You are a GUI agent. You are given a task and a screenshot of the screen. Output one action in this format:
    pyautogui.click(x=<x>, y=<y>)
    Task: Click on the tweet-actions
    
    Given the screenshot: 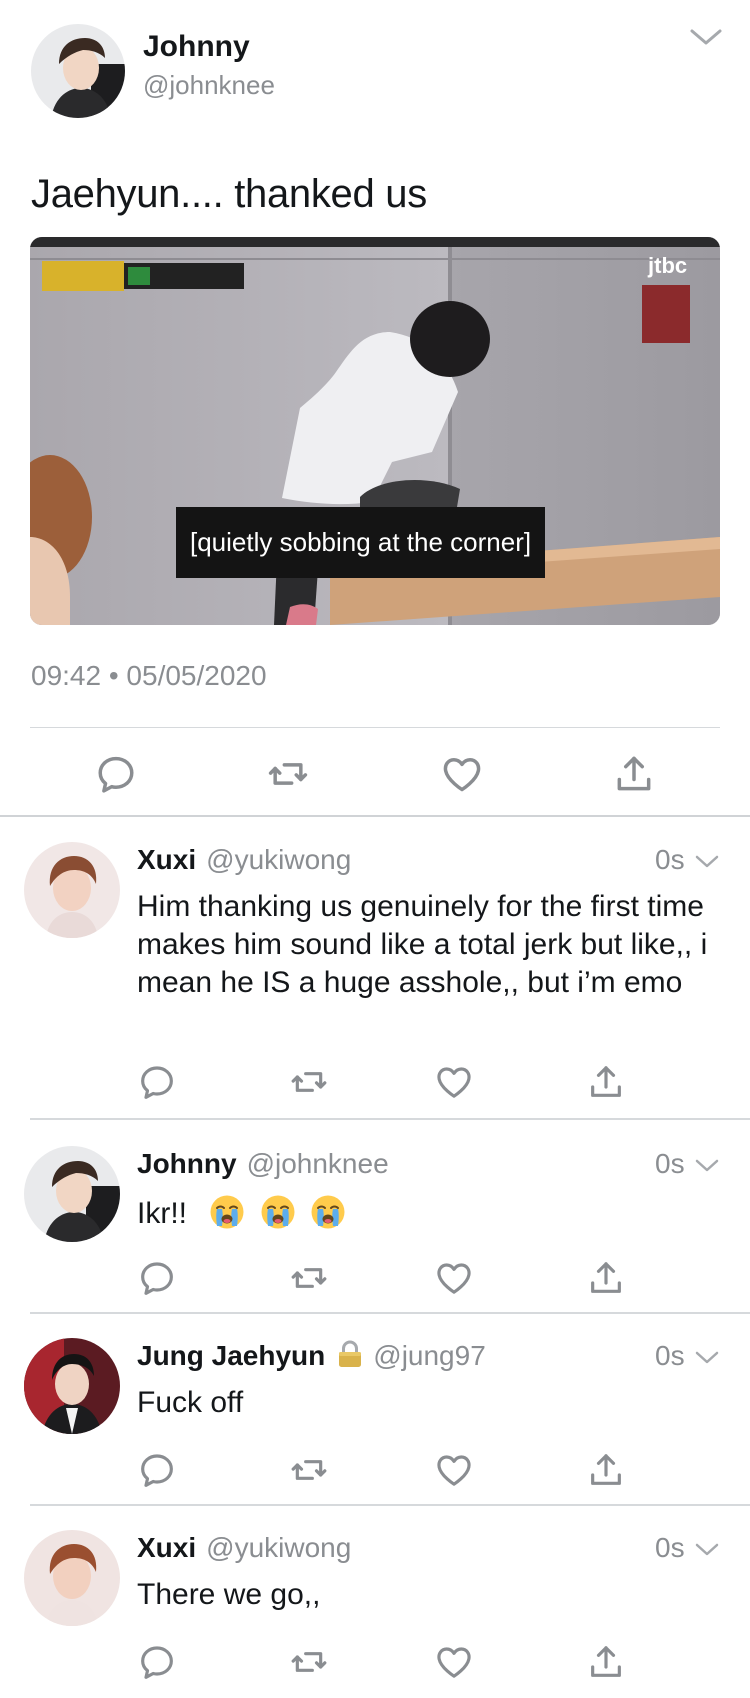 What is the action you would take?
    pyautogui.click(x=375, y=776)
    